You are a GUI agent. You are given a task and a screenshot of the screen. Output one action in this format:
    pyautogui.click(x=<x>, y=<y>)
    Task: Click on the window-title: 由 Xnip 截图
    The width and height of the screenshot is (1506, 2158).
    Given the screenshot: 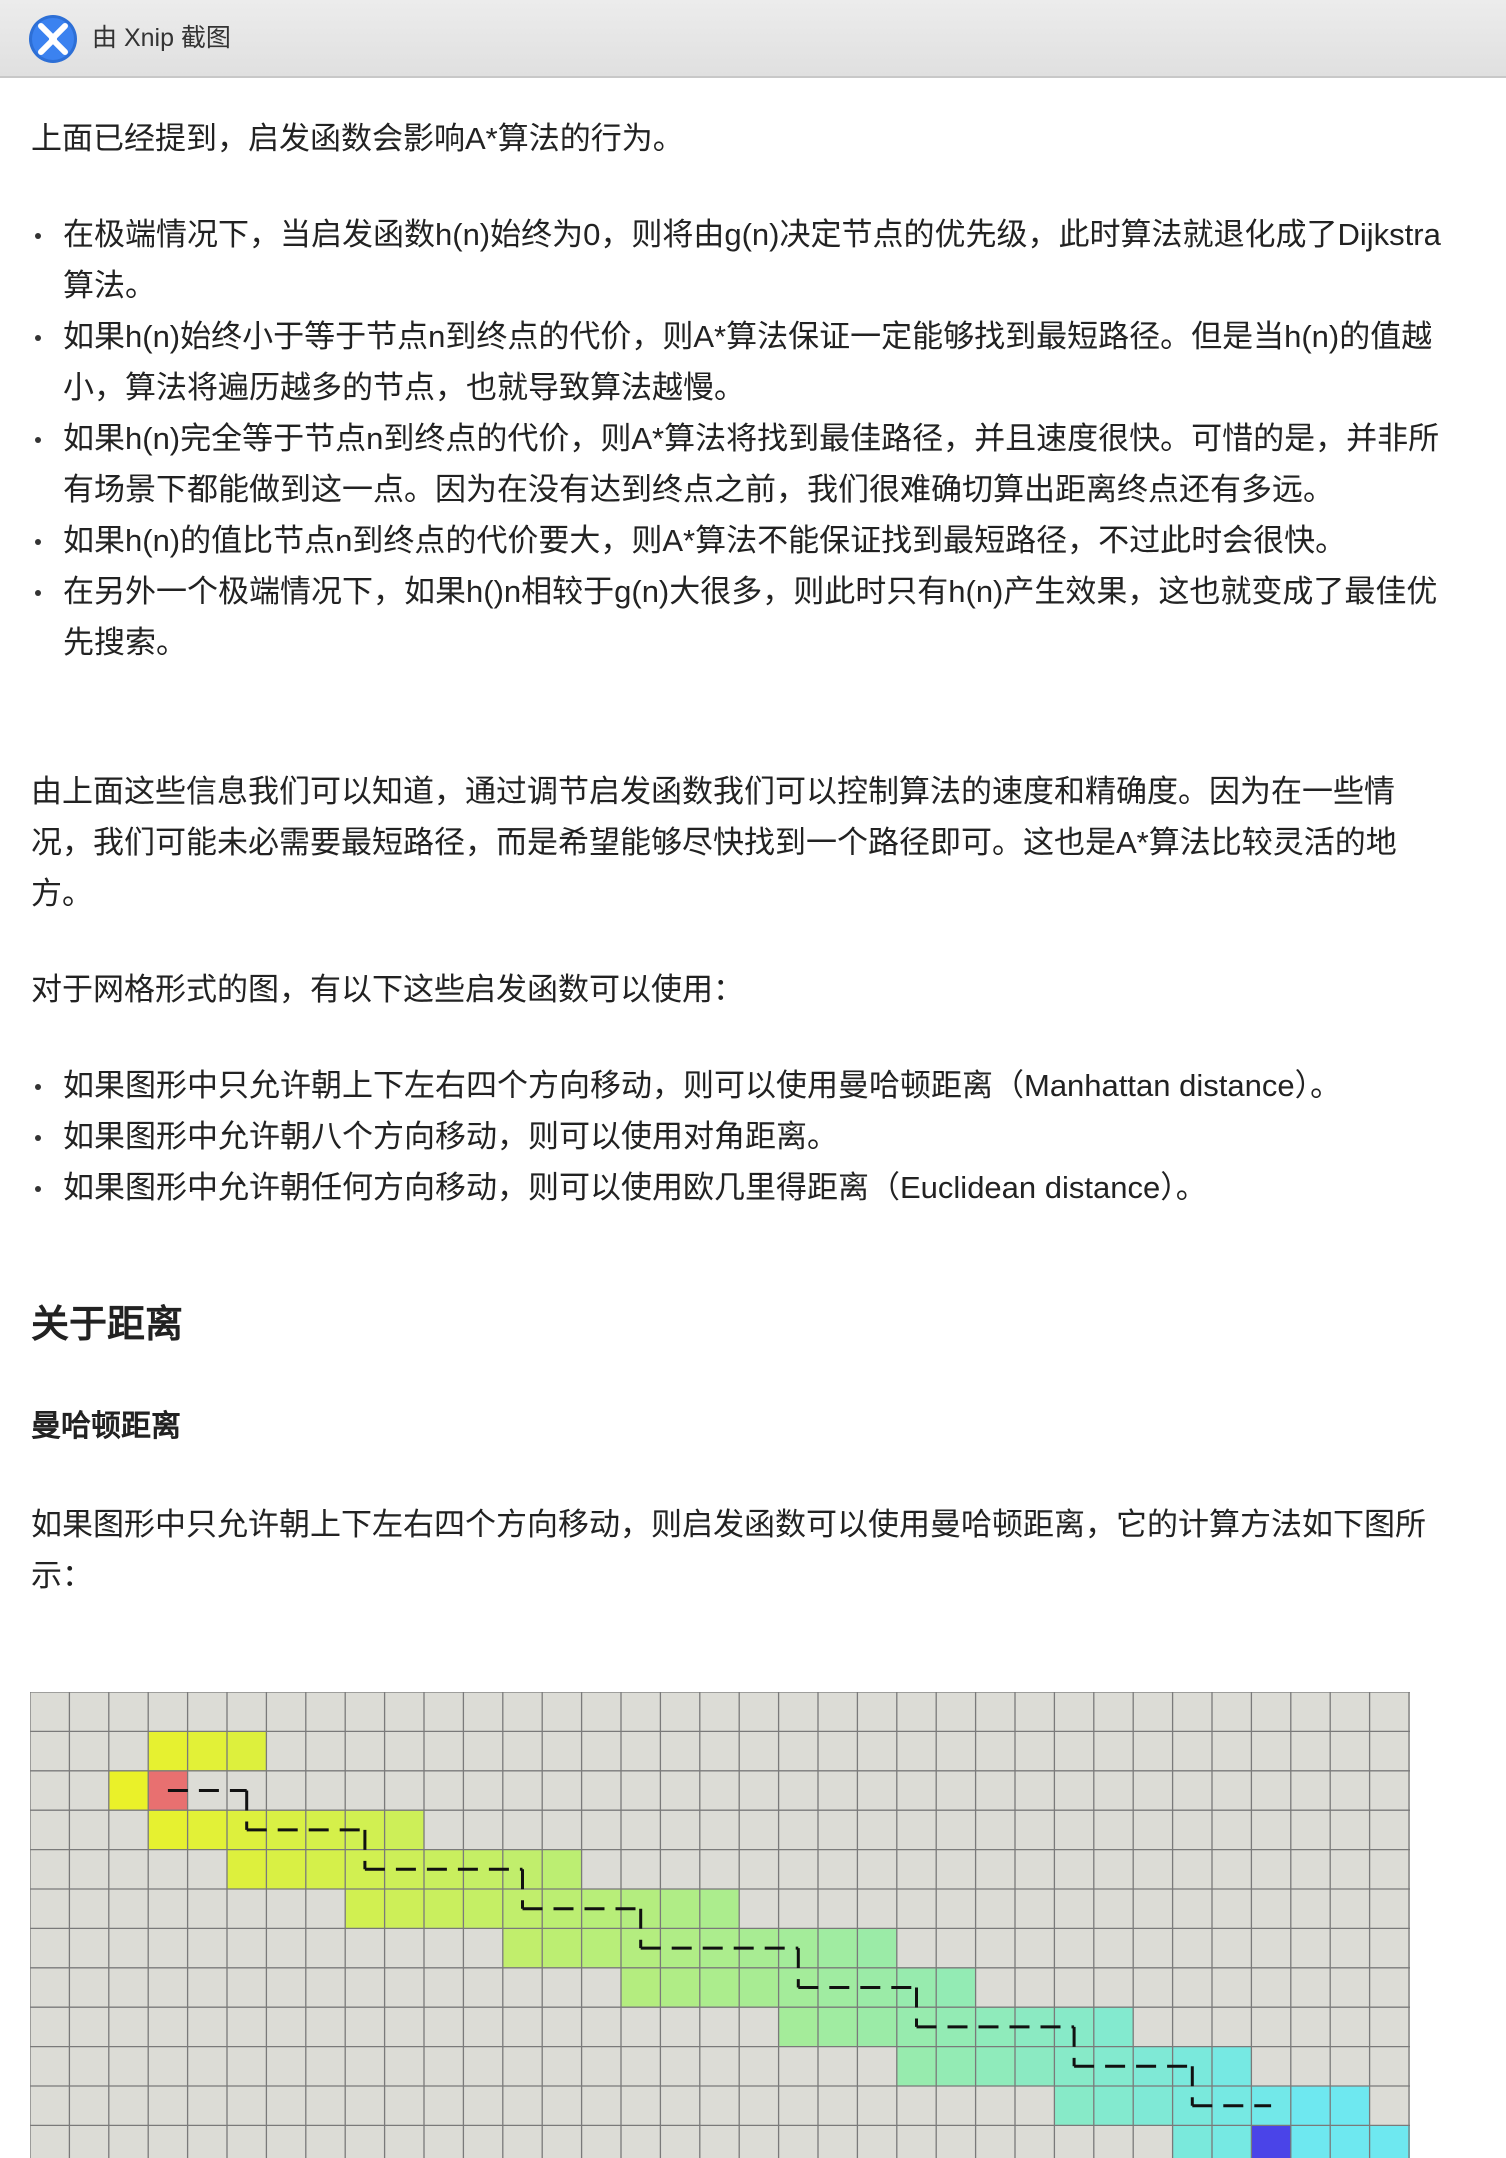 What is the action you would take?
    pyautogui.click(x=161, y=38)
    